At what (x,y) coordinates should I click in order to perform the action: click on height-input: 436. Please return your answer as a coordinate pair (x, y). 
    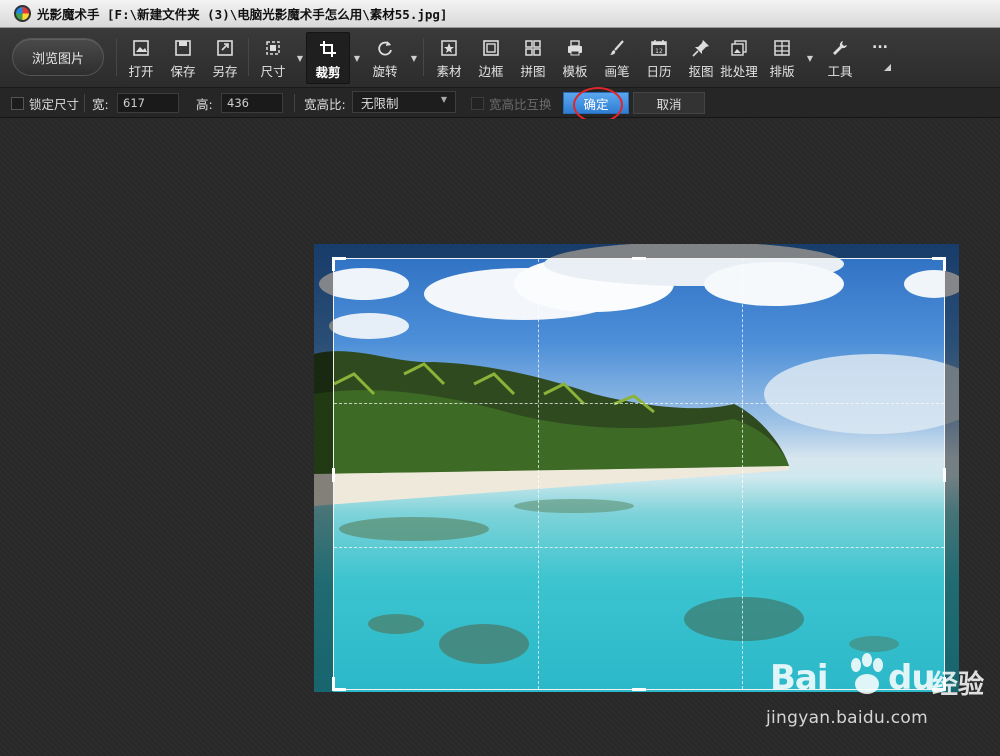
    Looking at the image, I should click on (252, 103).